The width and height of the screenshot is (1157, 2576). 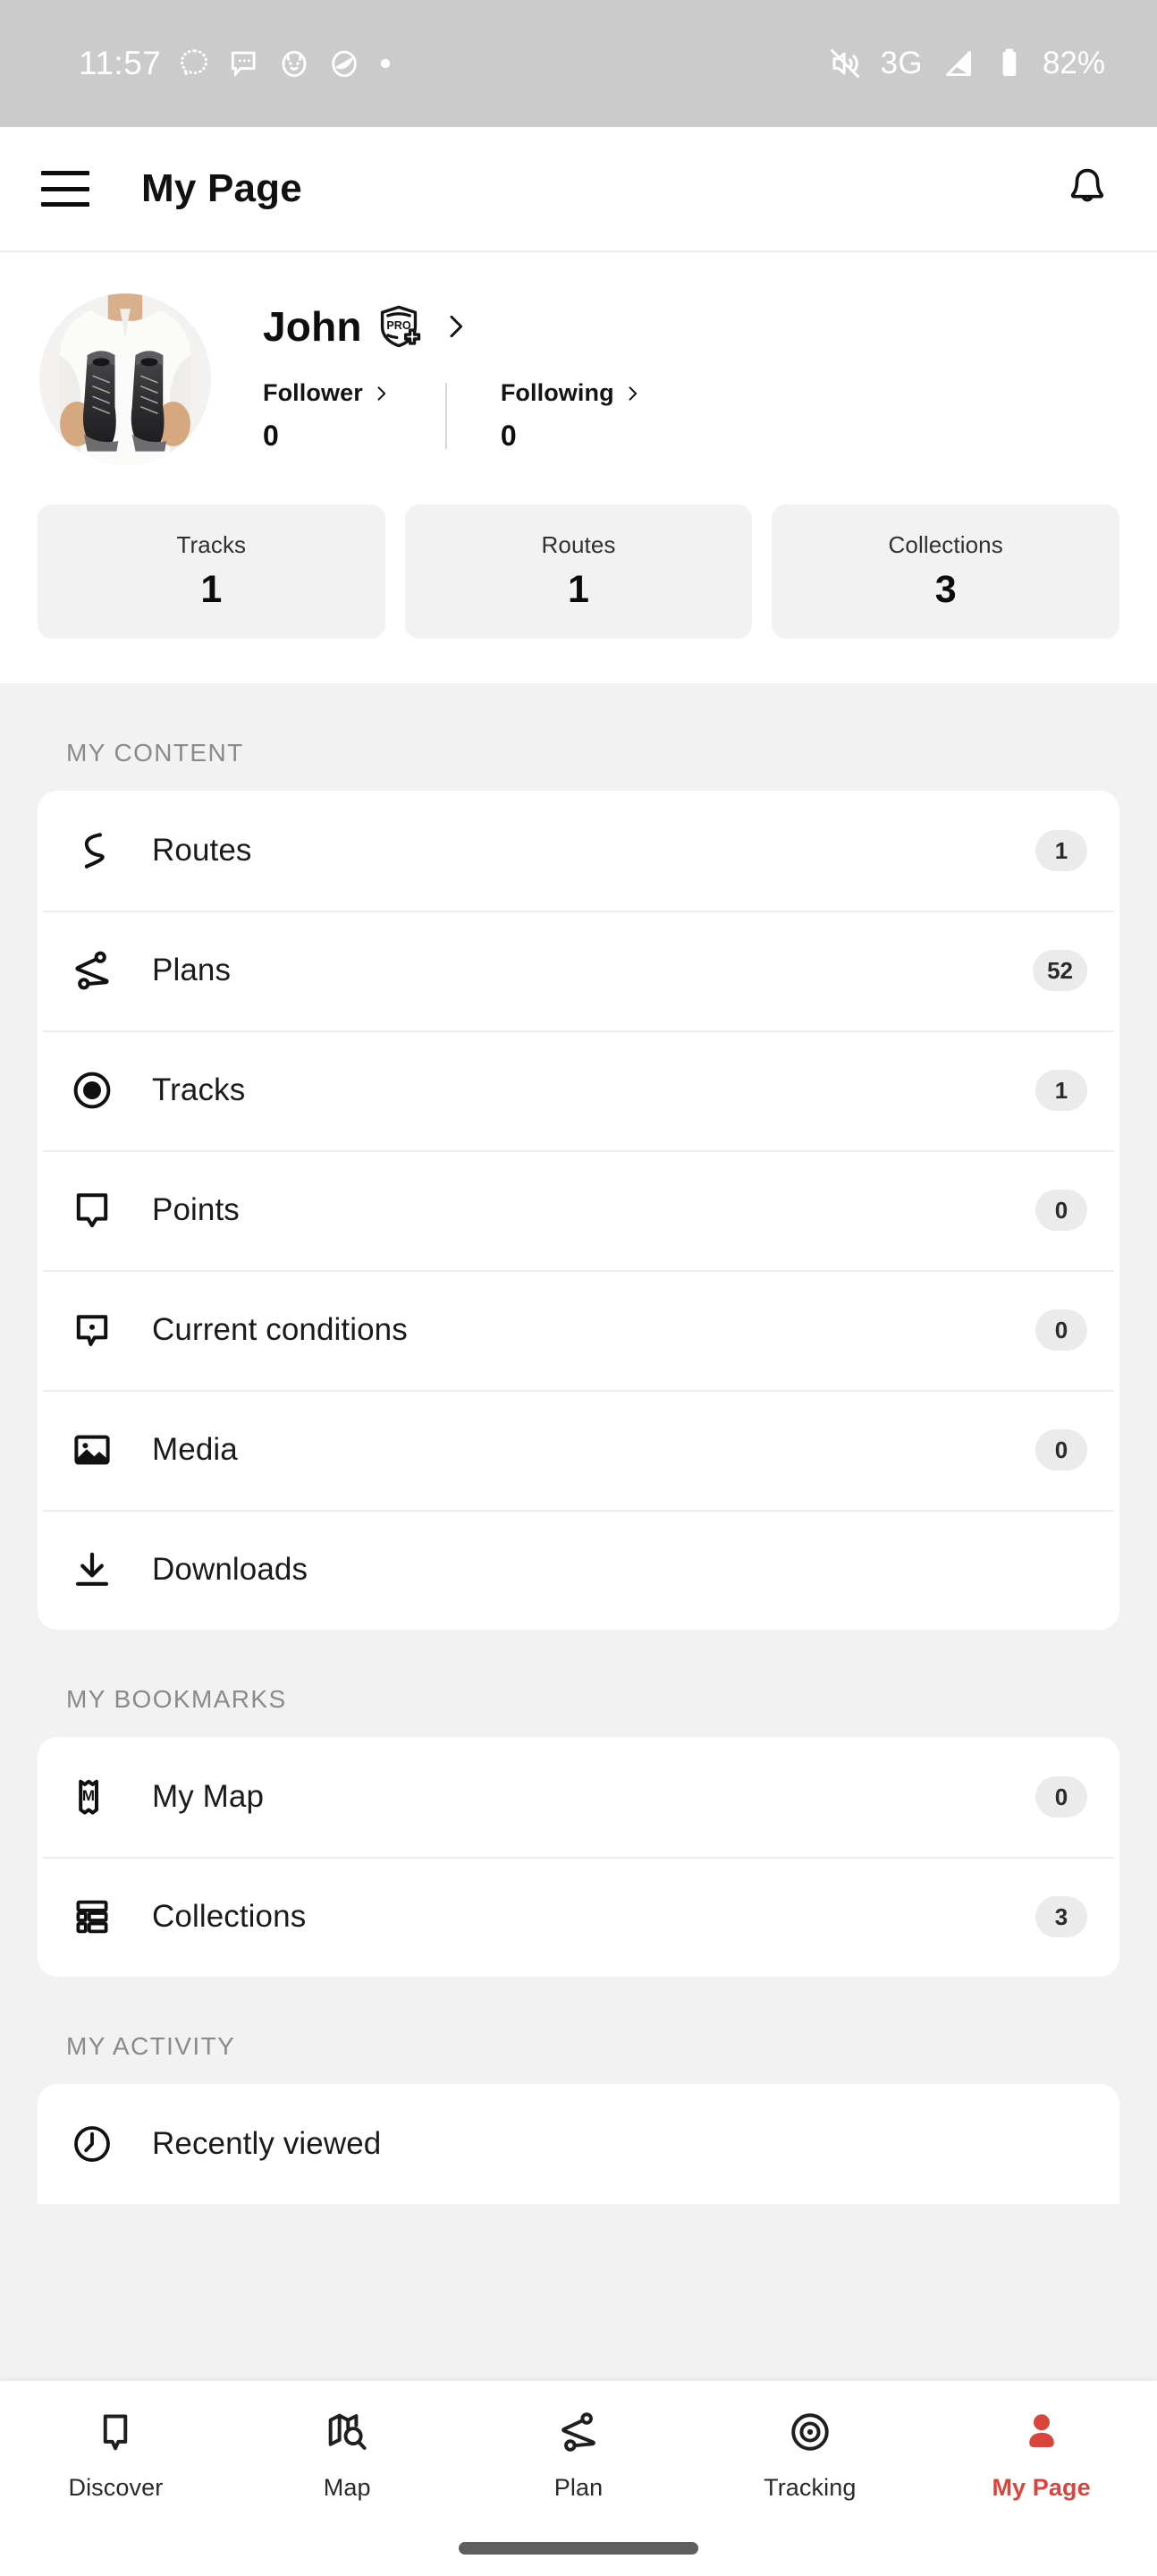 I want to click on list-item-badge: 3, so click(x=1061, y=1916).